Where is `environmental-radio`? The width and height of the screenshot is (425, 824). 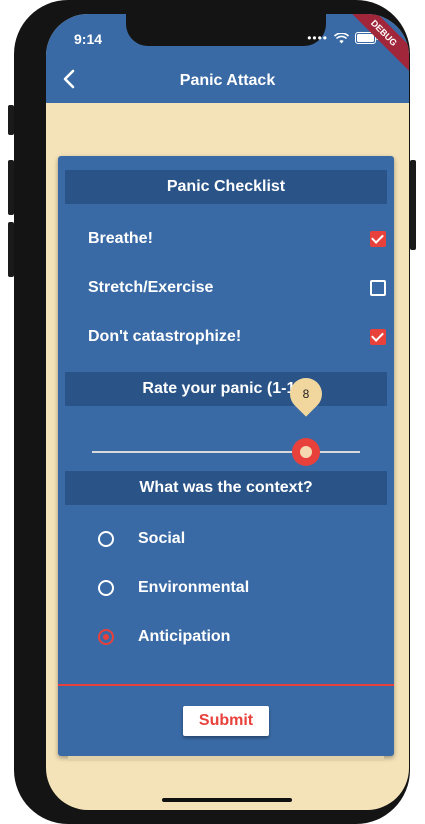 environmental-radio is located at coordinates (106, 588).